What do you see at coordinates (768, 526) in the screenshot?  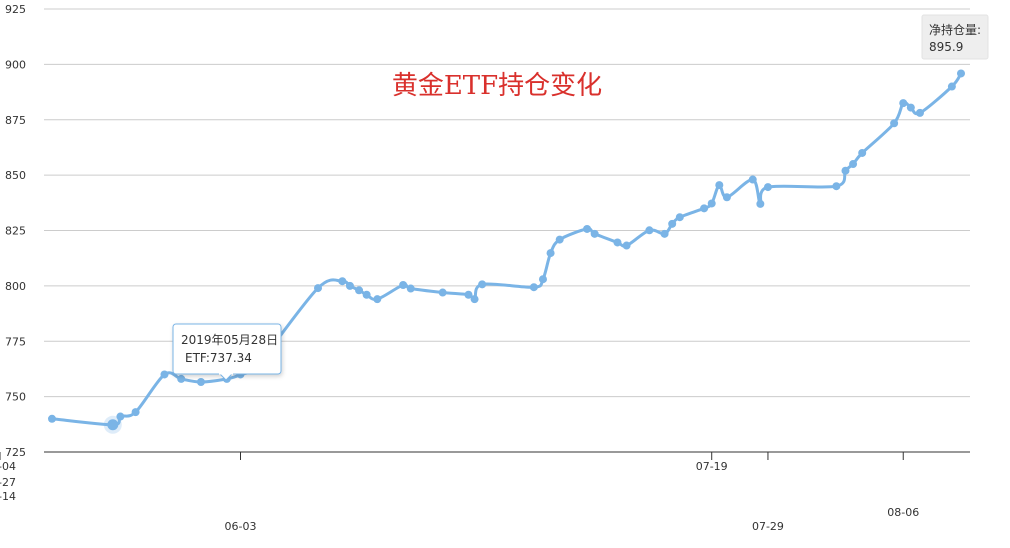 I see `x-tick-label: 07-29` at bounding box center [768, 526].